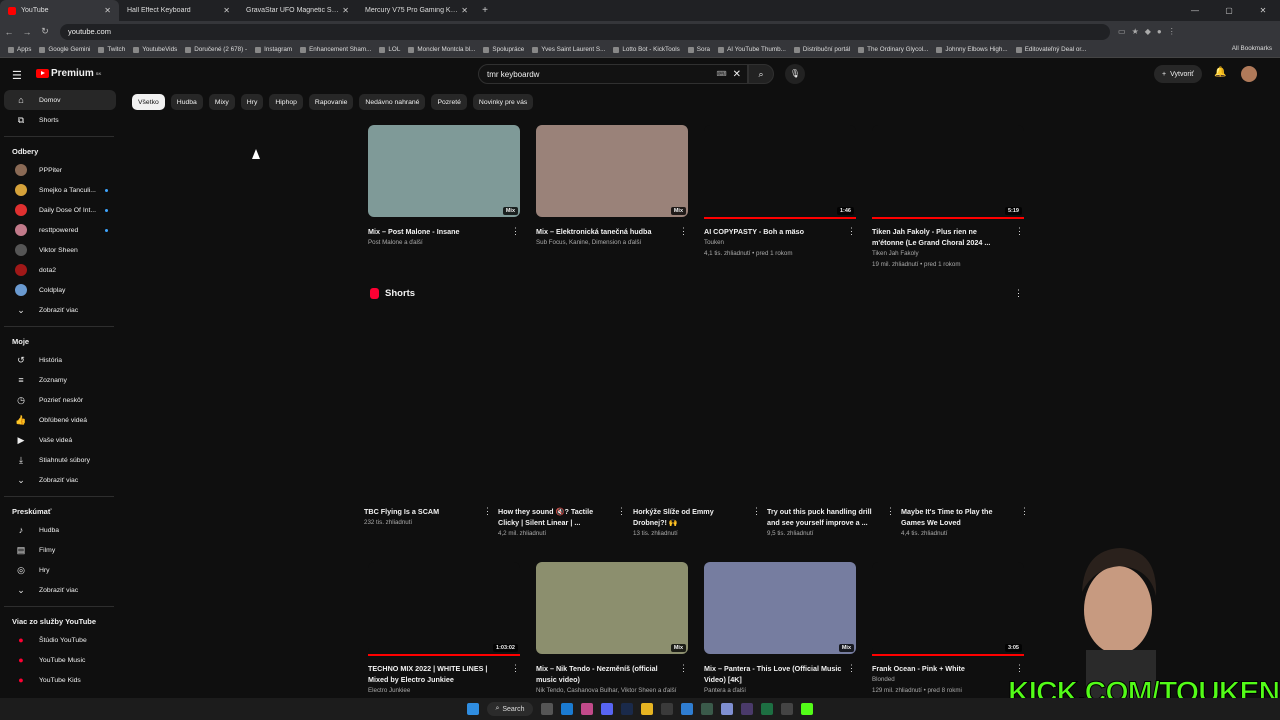 The height and width of the screenshot is (720, 1280). I want to click on chrome-icon, so click(646, 709).